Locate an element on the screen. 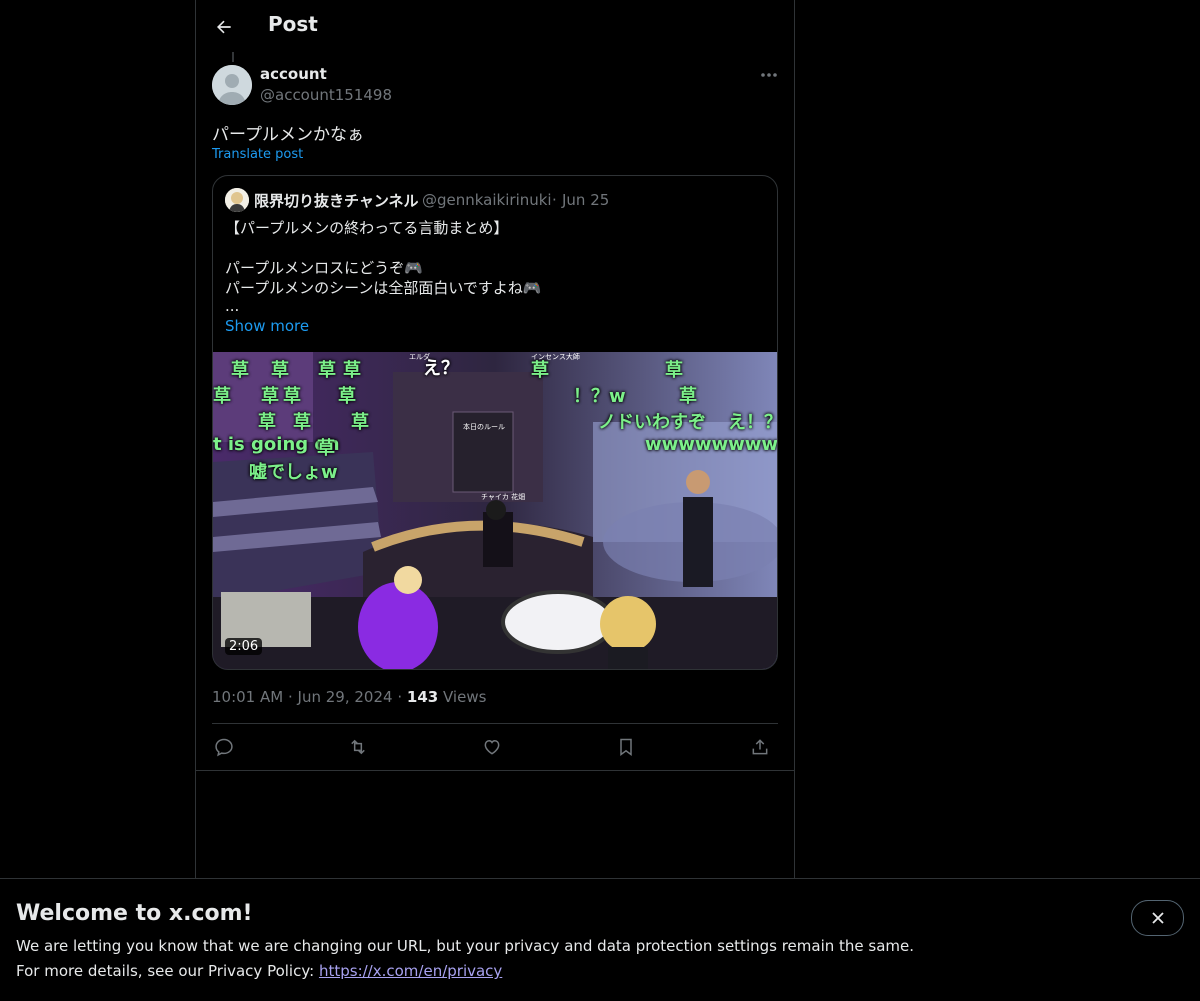 This screenshot has height=1001, width=1200. share-icon is located at coordinates (760, 747).